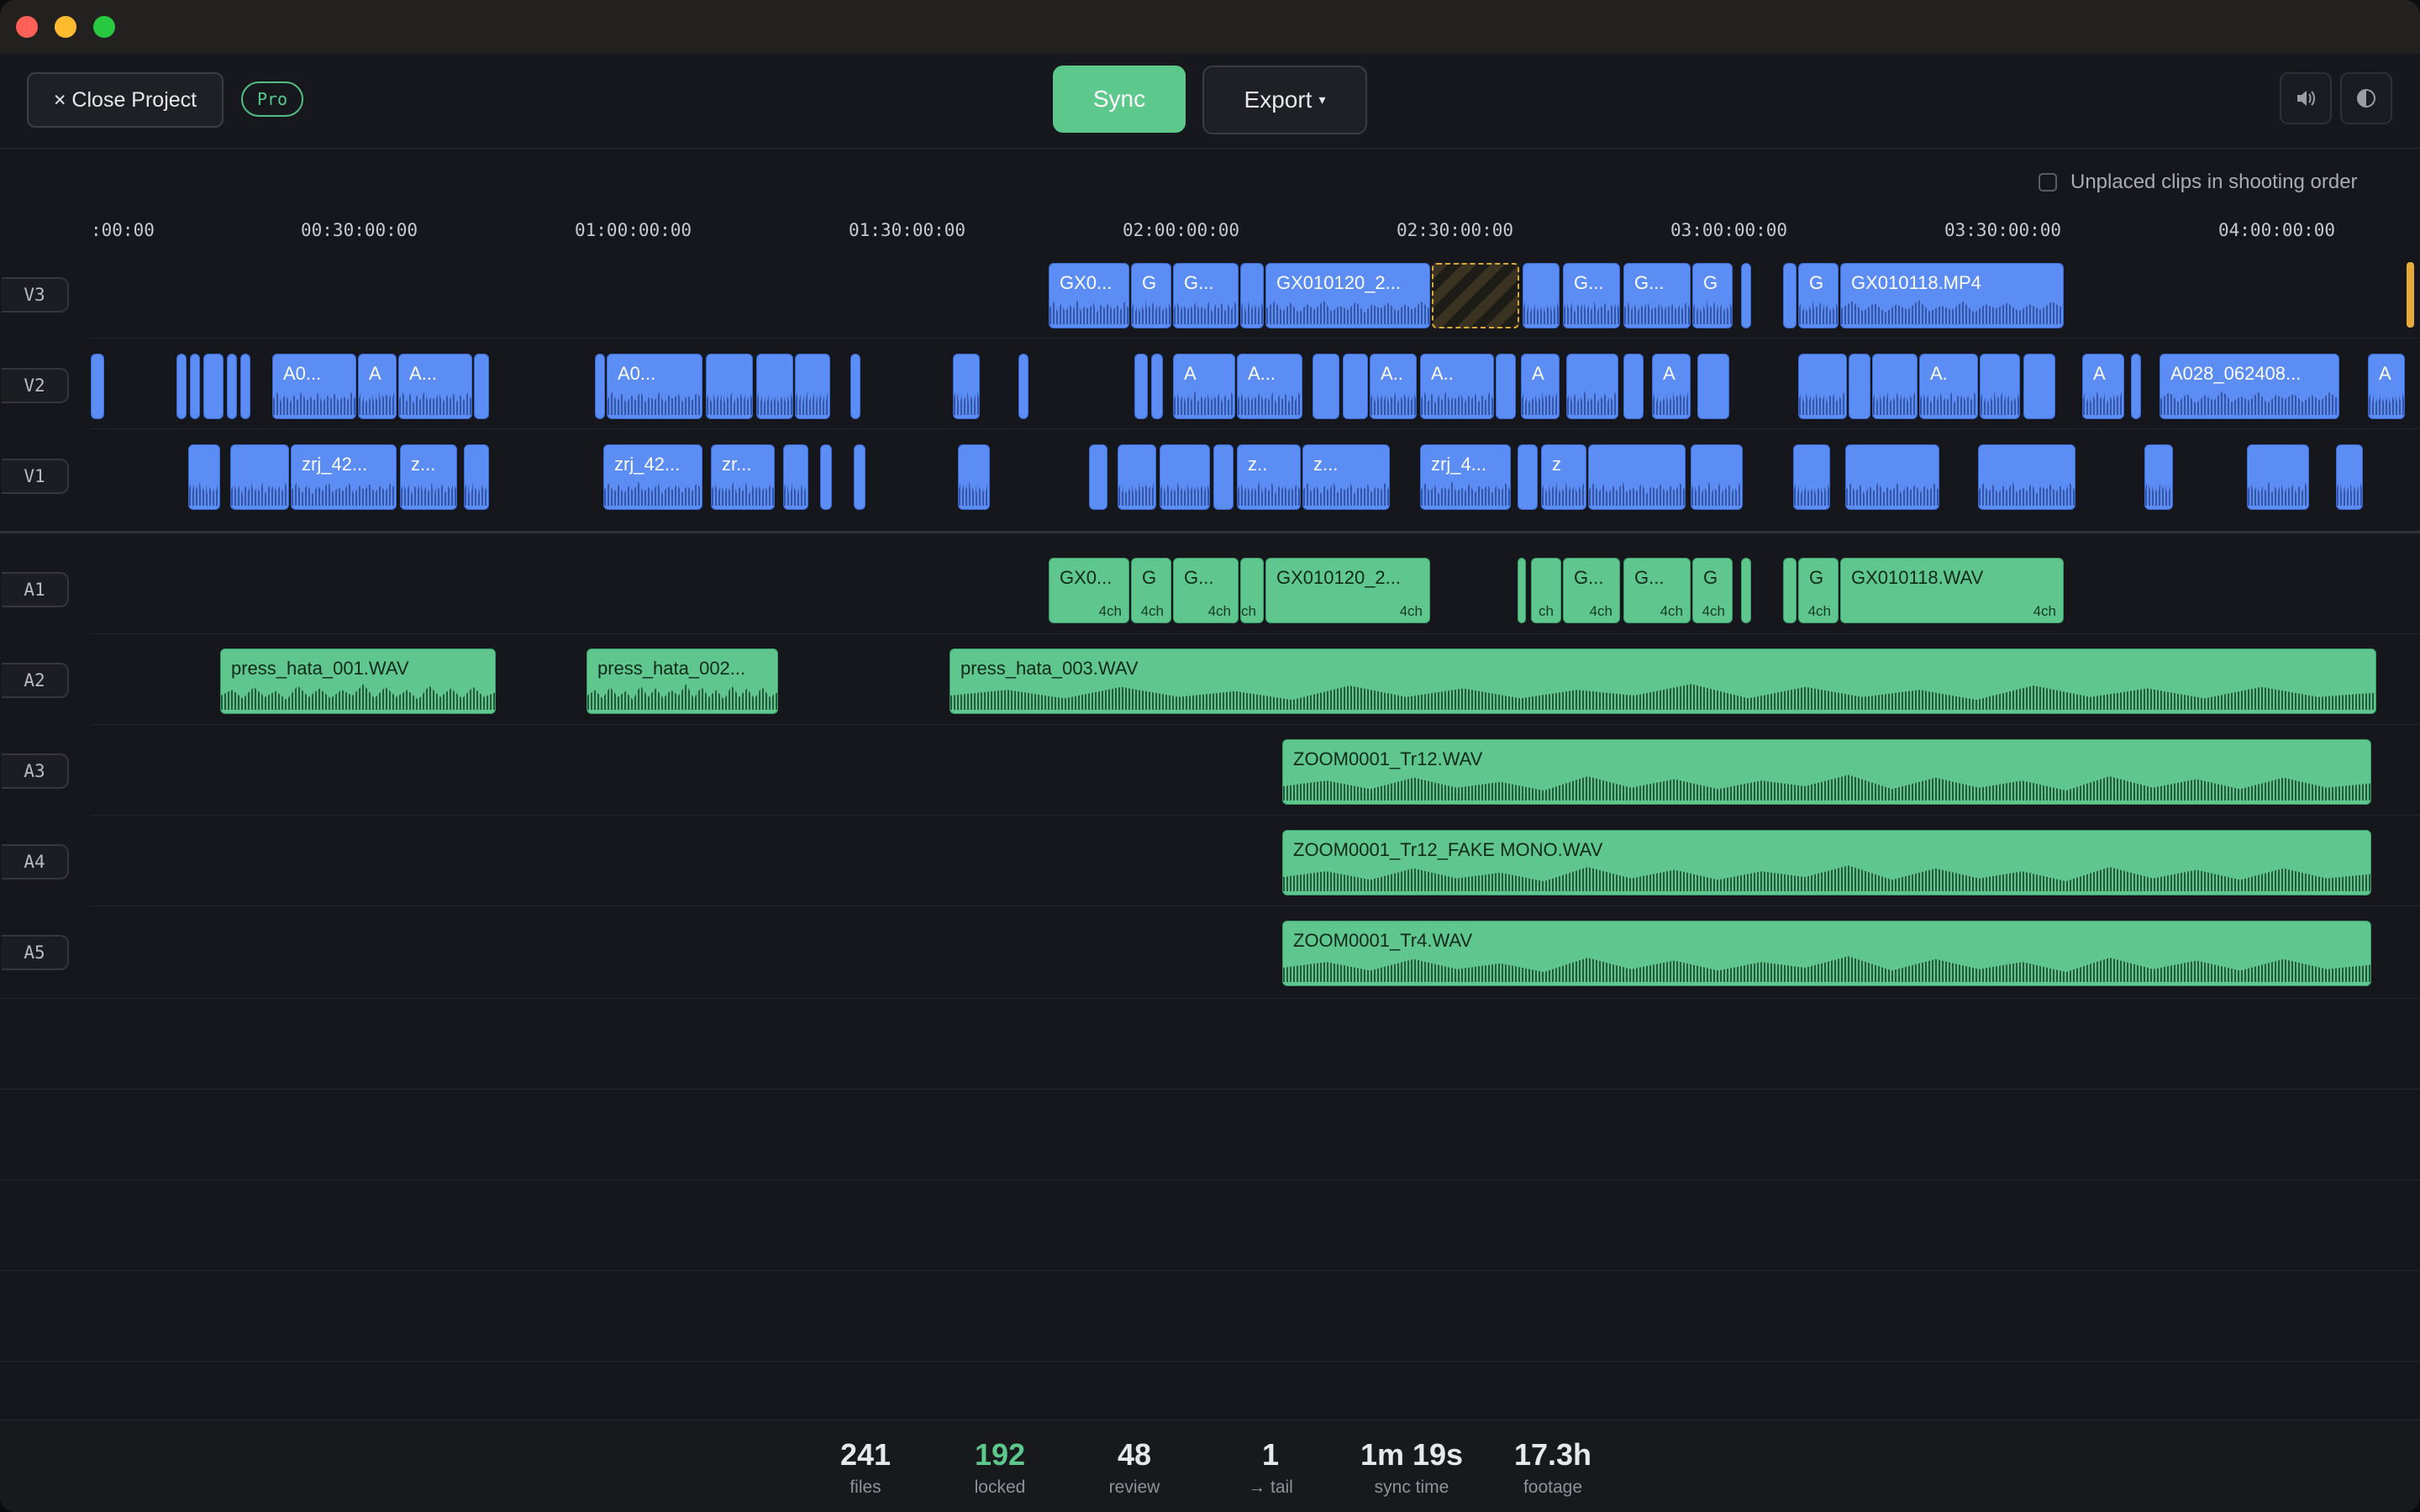 The height and width of the screenshot is (1512, 2420). I want to click on audio-clip: press_hata_003.WAV, so click(1663, 681).